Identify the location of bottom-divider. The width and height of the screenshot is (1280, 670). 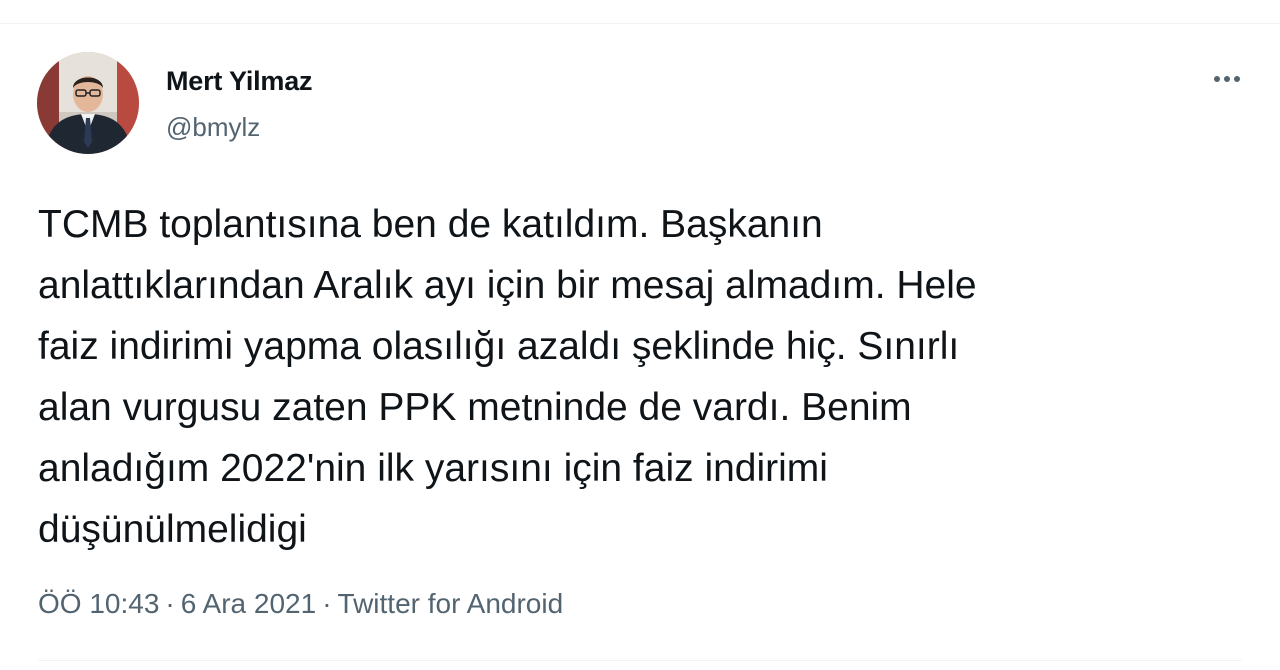
(640, 660).